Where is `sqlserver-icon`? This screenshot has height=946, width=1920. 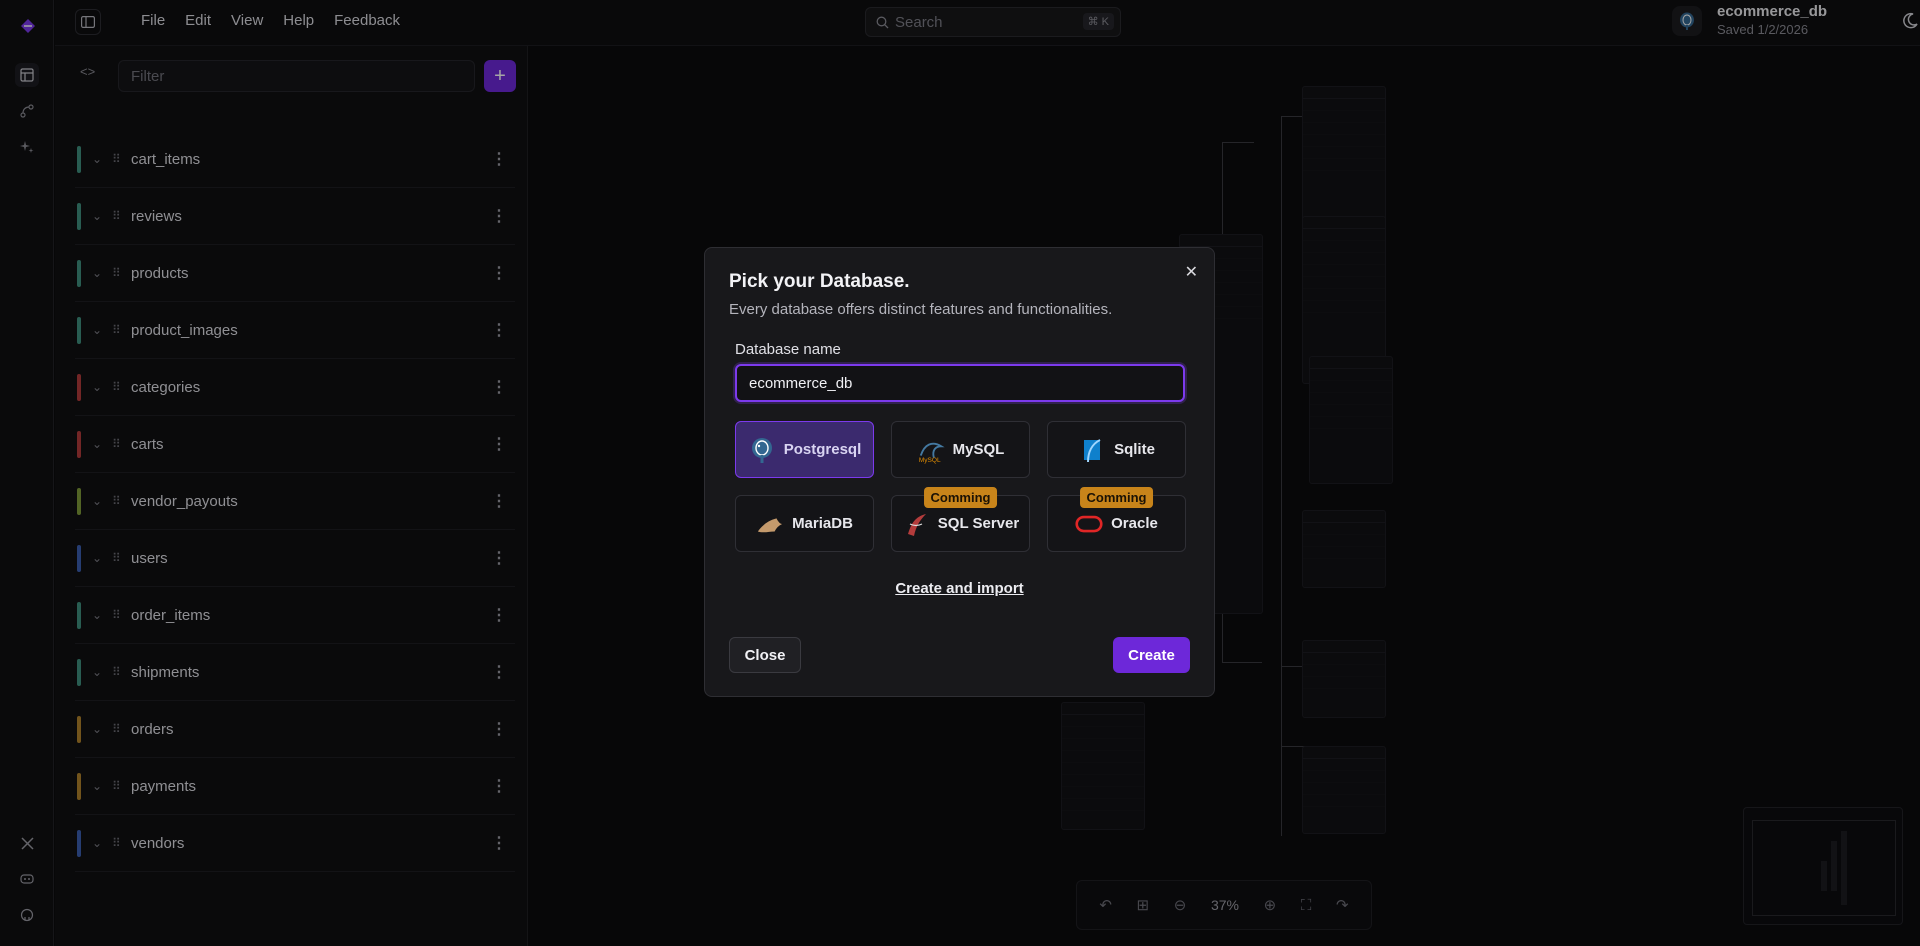
sqlserver-icon is located at coordinates (916, 524).